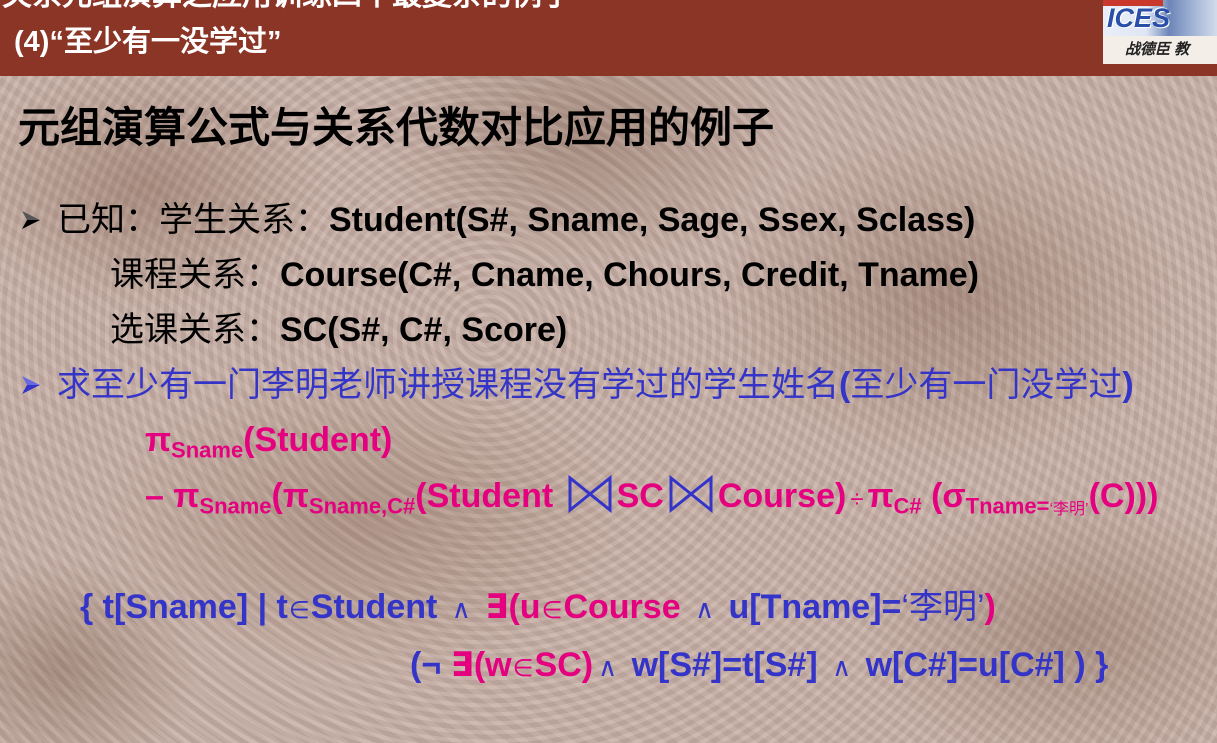  I want to click on formula-segment: ∃(w, so click(481, 665).